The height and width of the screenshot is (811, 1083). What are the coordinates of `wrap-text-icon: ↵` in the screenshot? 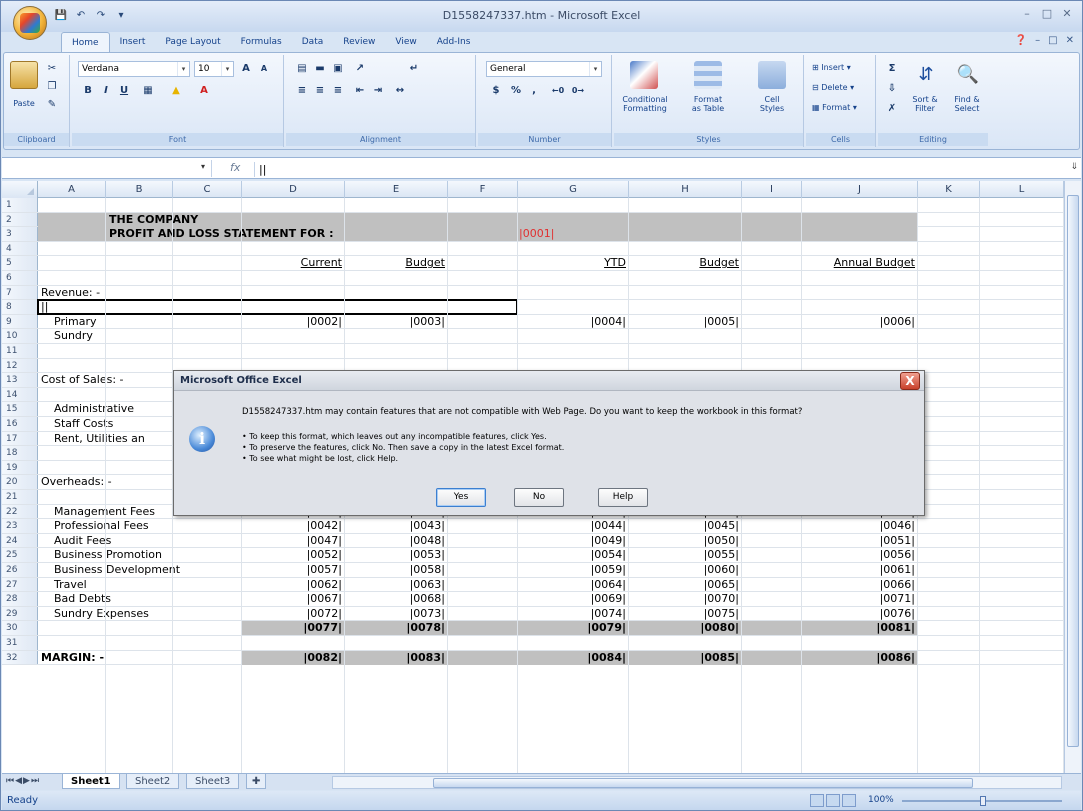 It's located at (414, 69).